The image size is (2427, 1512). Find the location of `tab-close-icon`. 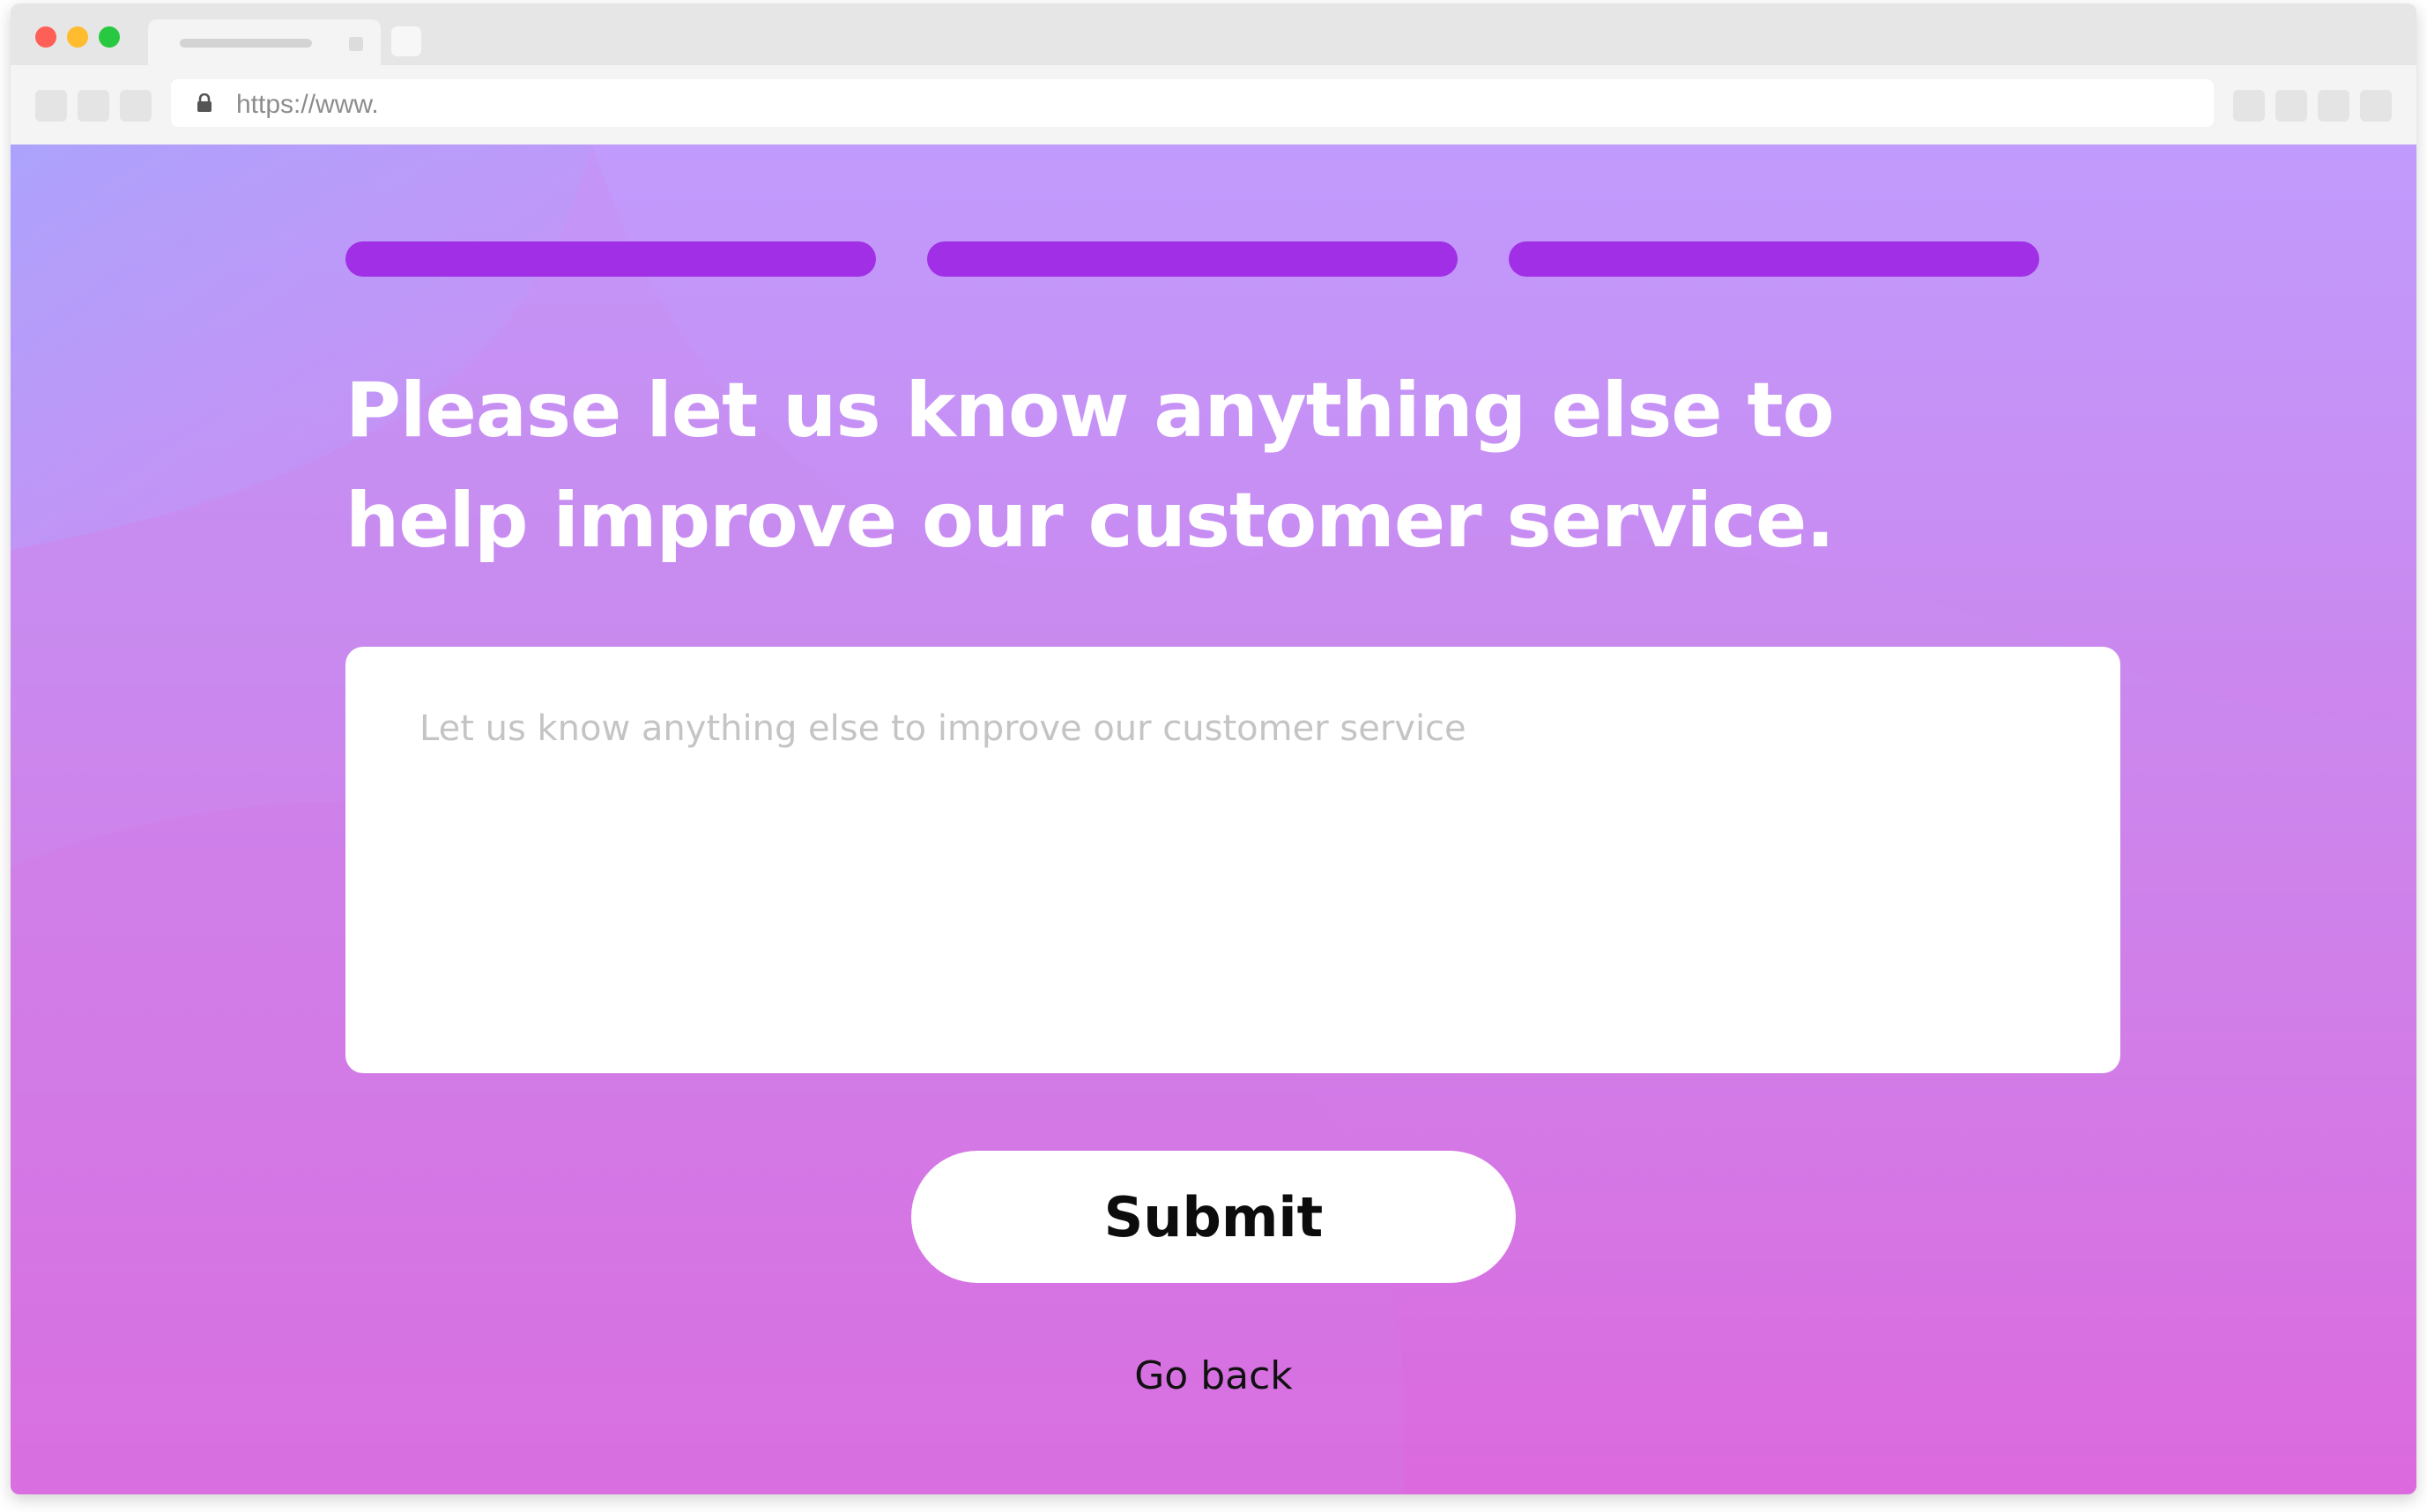

tab-close-icon is located at coordinates (356, 44).